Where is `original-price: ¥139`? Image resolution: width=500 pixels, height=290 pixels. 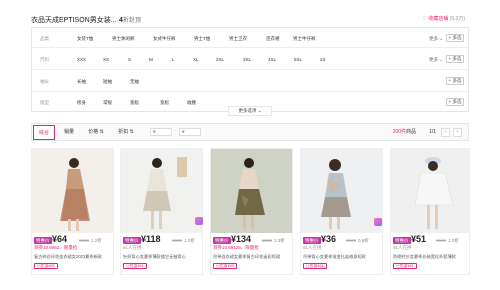
original-price: ¥139 is located at coordinates (351, 240).